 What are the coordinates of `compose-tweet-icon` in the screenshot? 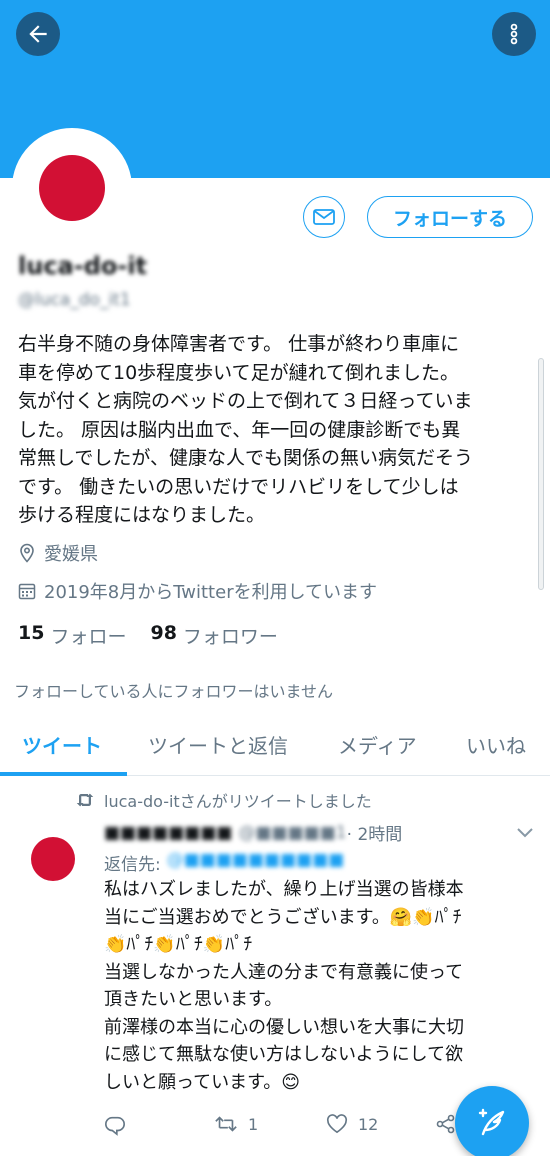 It's located at (491, 1122).